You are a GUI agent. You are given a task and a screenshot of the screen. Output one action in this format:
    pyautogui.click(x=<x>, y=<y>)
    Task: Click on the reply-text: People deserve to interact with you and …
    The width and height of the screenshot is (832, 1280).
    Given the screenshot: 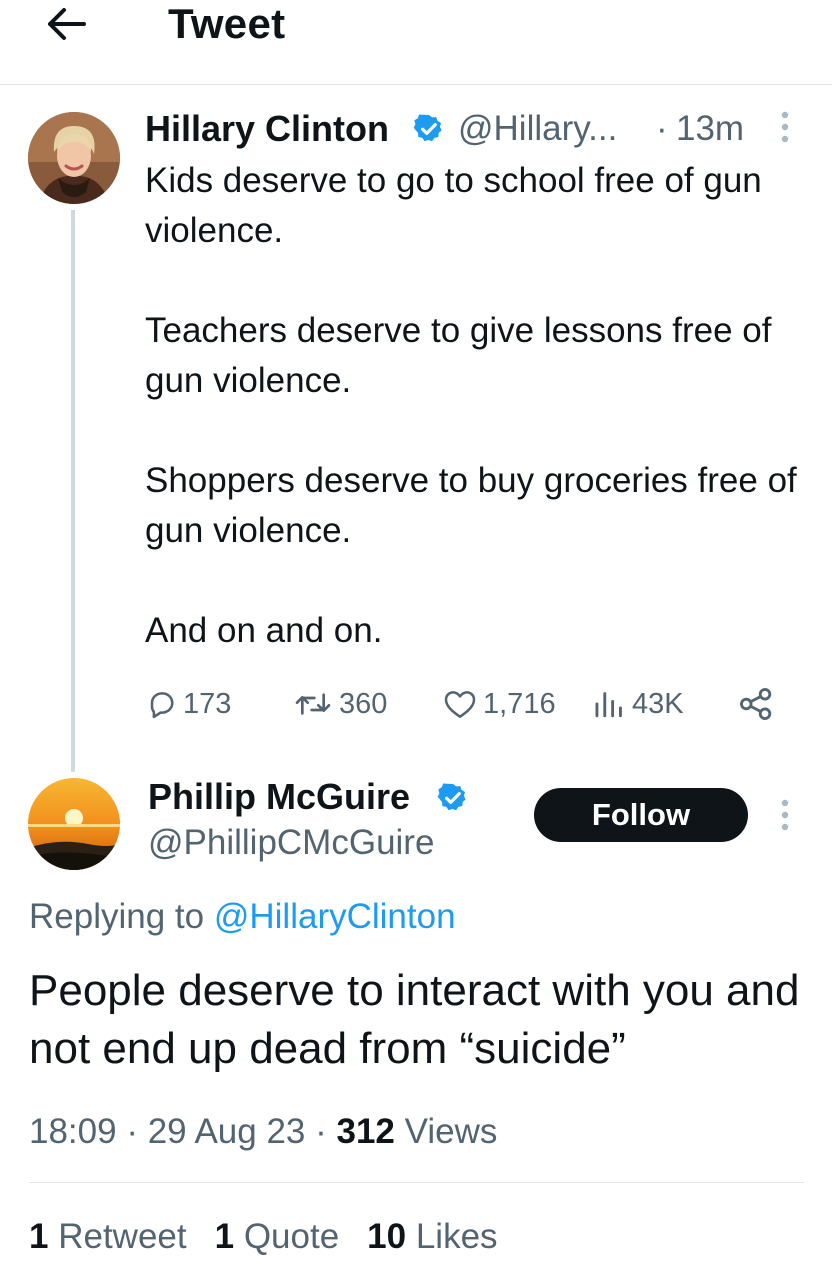 What is the action you would take?
    pyautogui.click(x=414, y=1019)
    